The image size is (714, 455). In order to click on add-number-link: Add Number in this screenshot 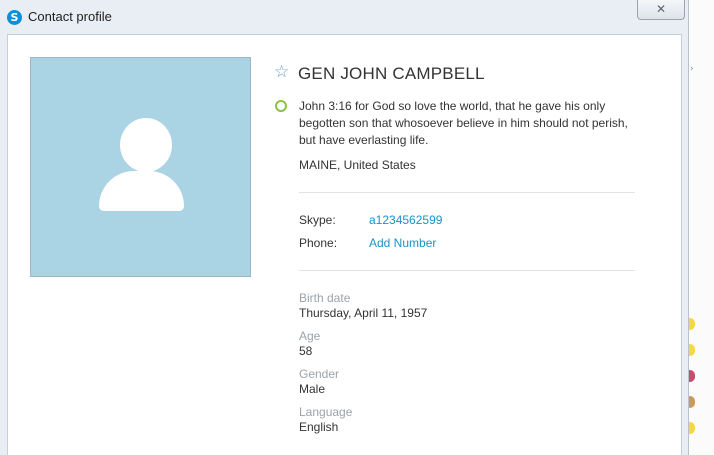, I will do `click(402, 243)`.